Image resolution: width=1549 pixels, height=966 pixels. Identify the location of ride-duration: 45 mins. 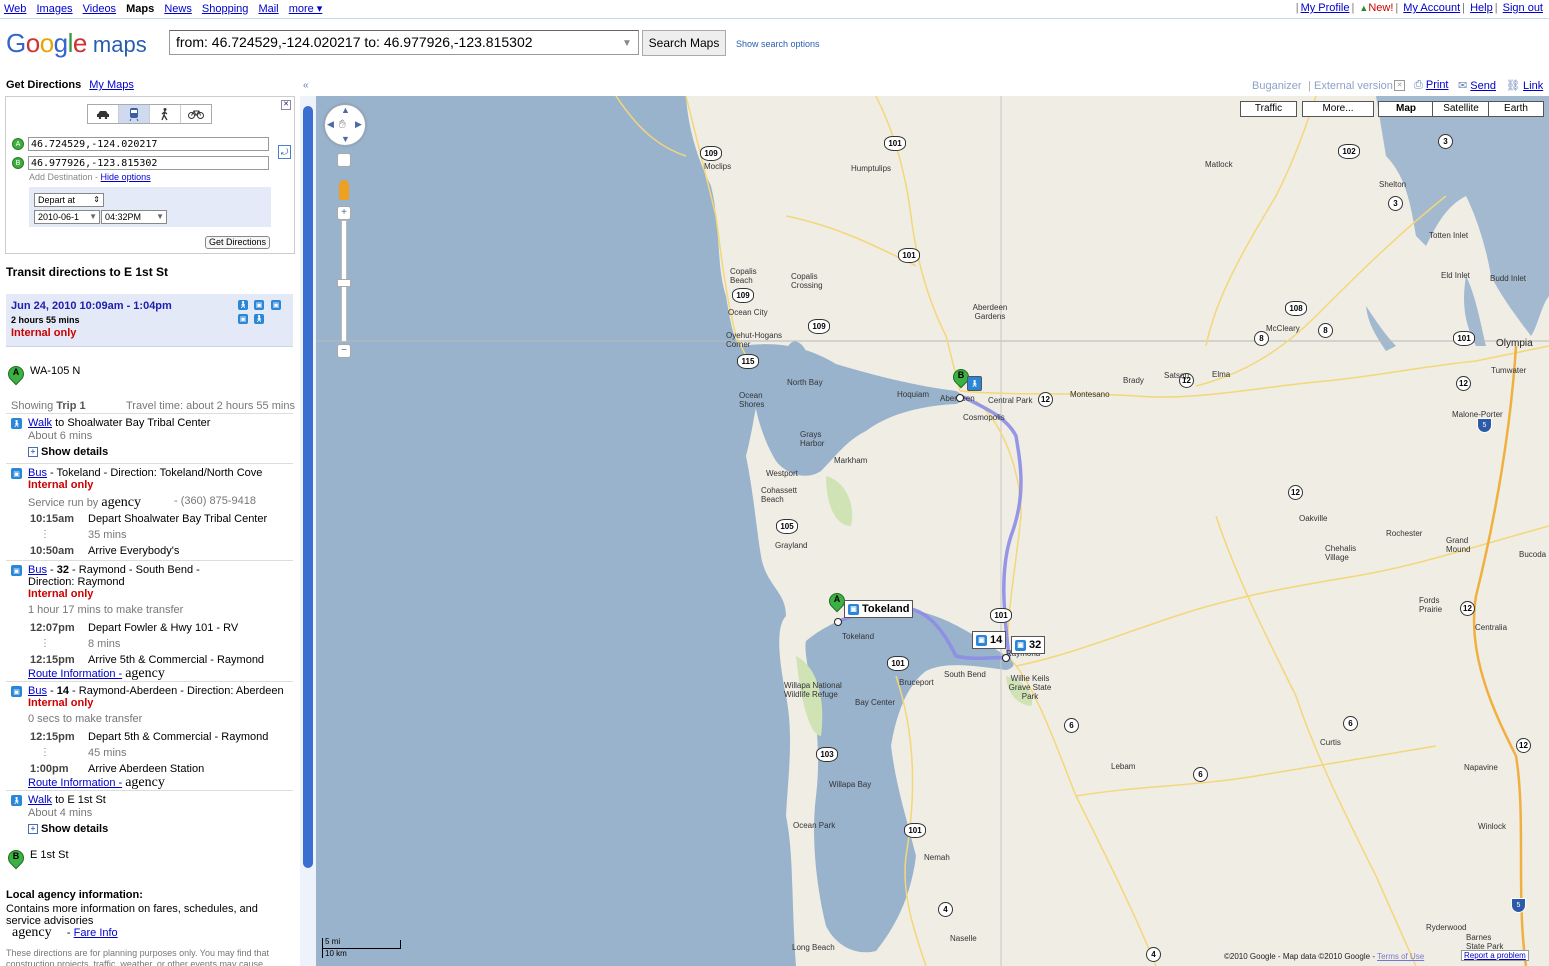
(107, 753).